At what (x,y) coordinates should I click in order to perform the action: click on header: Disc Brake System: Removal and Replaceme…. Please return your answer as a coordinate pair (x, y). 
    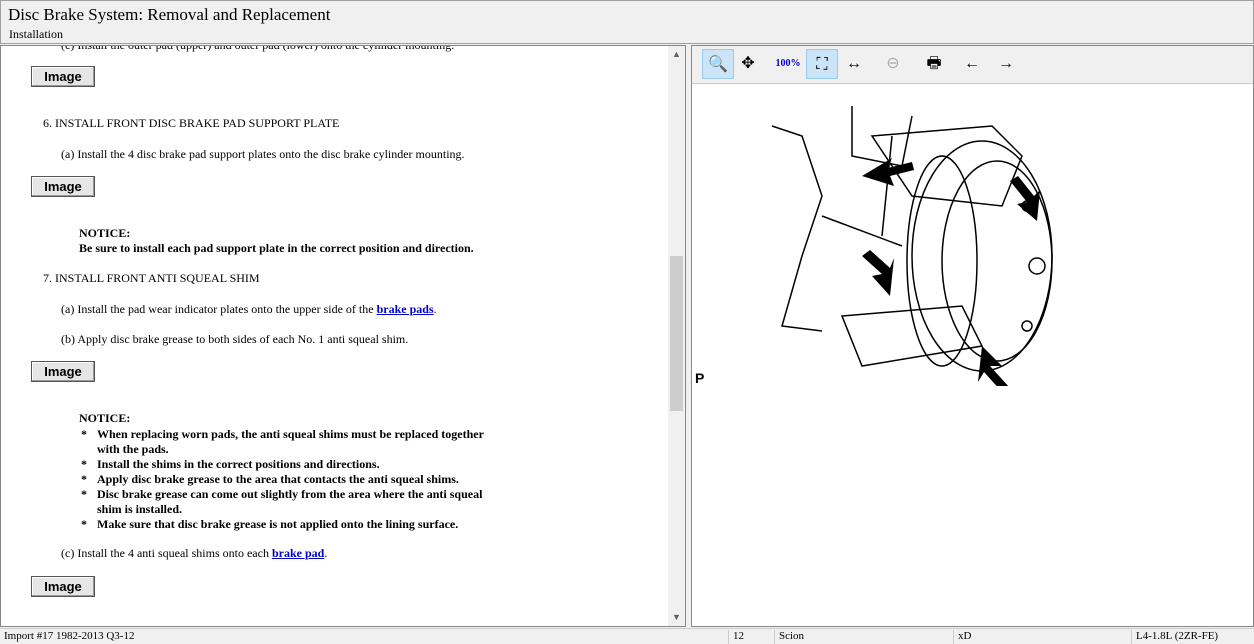
    Looking at the image, I should click on (627, 22).